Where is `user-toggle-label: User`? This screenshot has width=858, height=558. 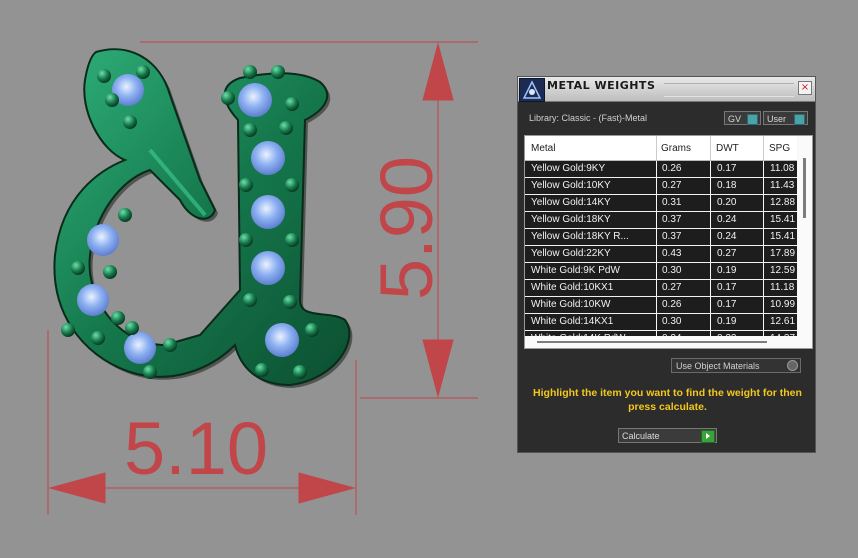
user-toggle-label: User is located at coordinates (777, 119).